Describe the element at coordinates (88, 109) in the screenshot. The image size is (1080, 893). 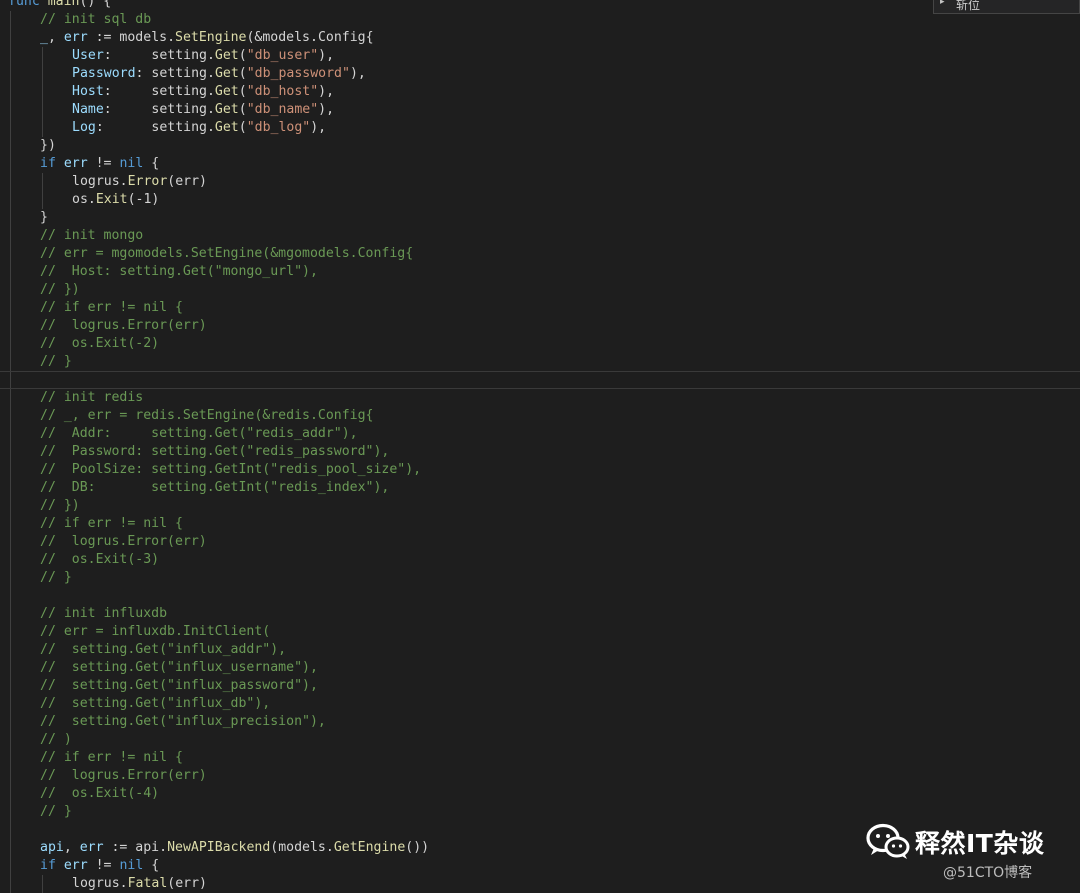
I see `code-token: Name` at that location.